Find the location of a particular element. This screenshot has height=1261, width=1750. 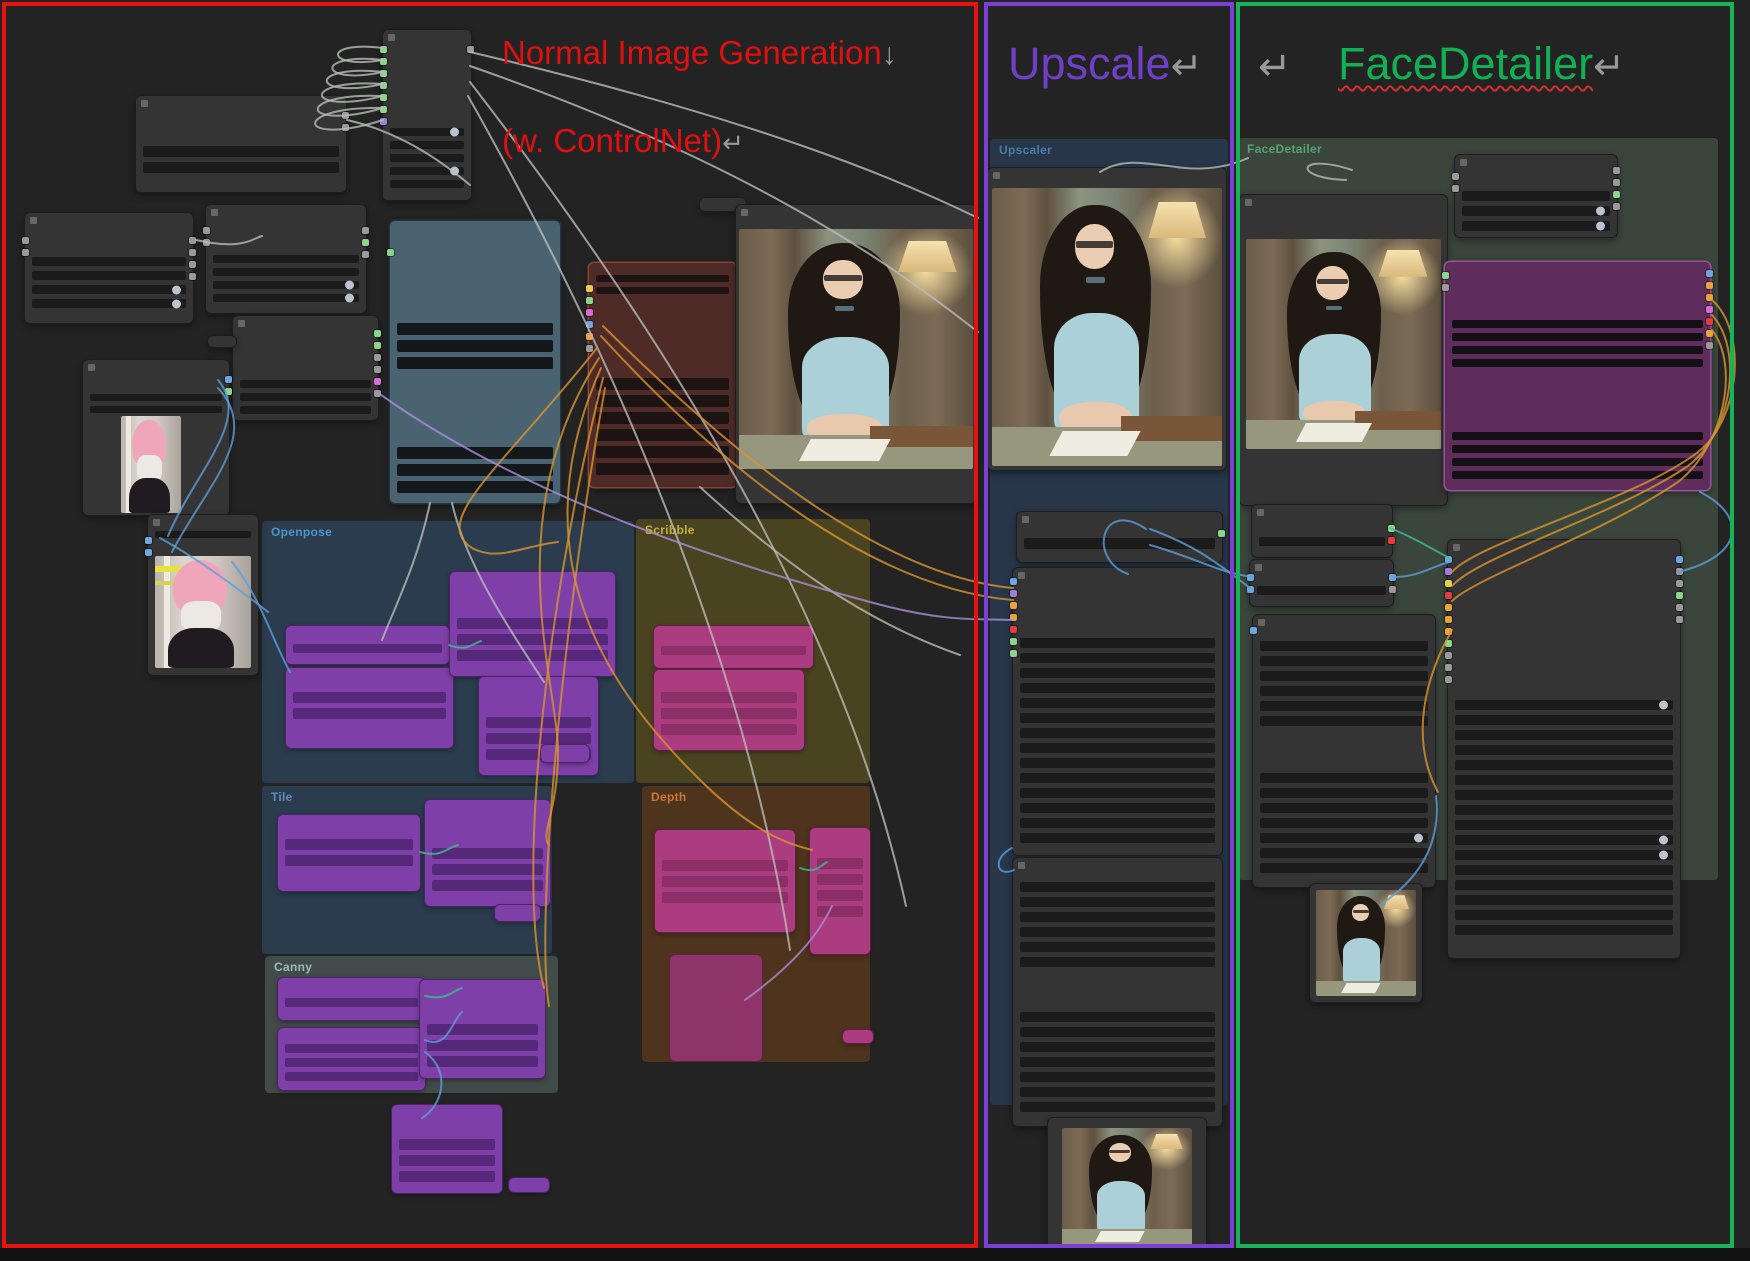

annotation-facedetailer-title: FaceDetailer↵ is located at coordinates (1481, 64).